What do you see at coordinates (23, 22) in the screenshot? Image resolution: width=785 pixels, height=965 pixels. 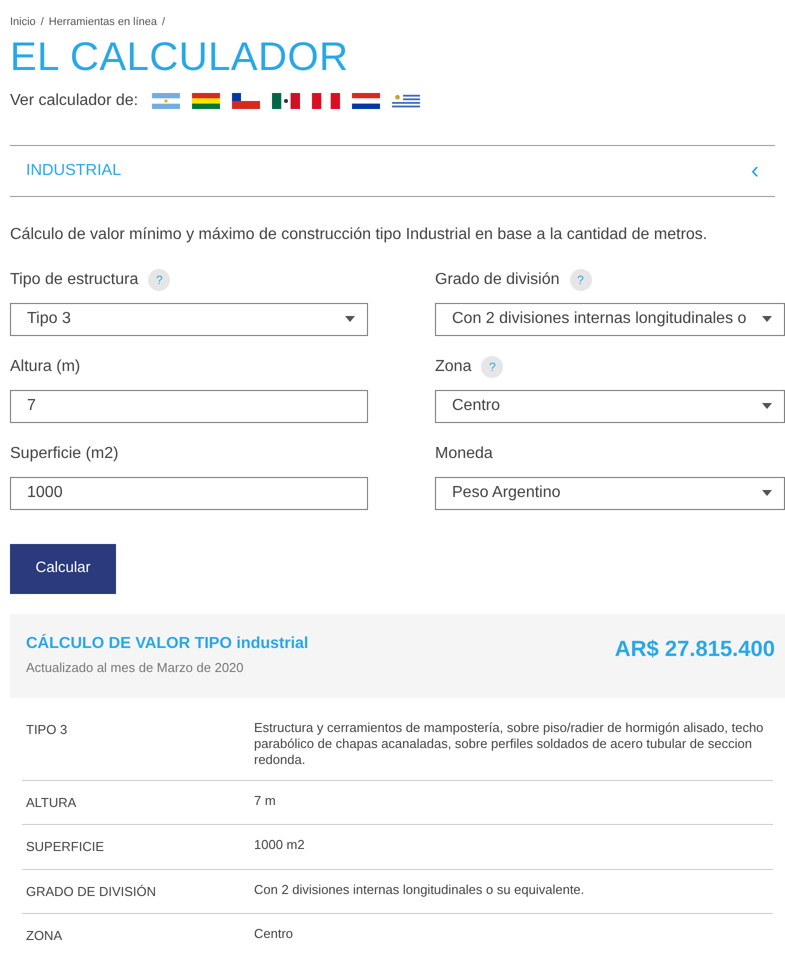 I see `breadcrumb-link: Inicio` at bounding box center [23, 22].